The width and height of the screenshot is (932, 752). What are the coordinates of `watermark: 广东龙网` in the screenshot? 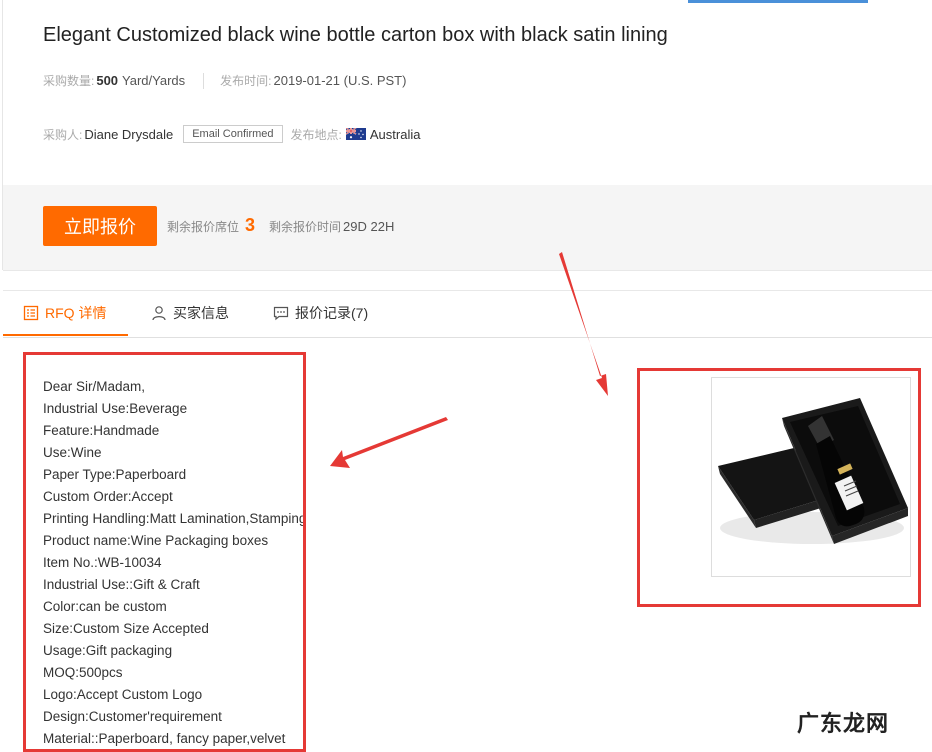 It's located at (843, 724).